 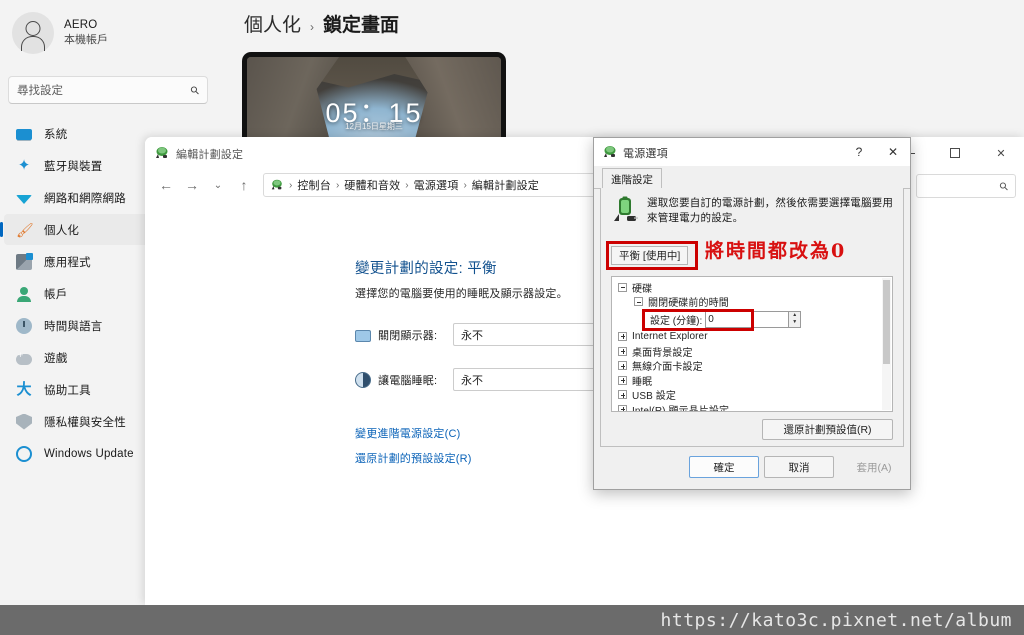 What do you see at coordinates (108, 90) in the screenshot?
I see `settings-search-input: 尋找設定 ⚲` at bounding box center [108, 90].